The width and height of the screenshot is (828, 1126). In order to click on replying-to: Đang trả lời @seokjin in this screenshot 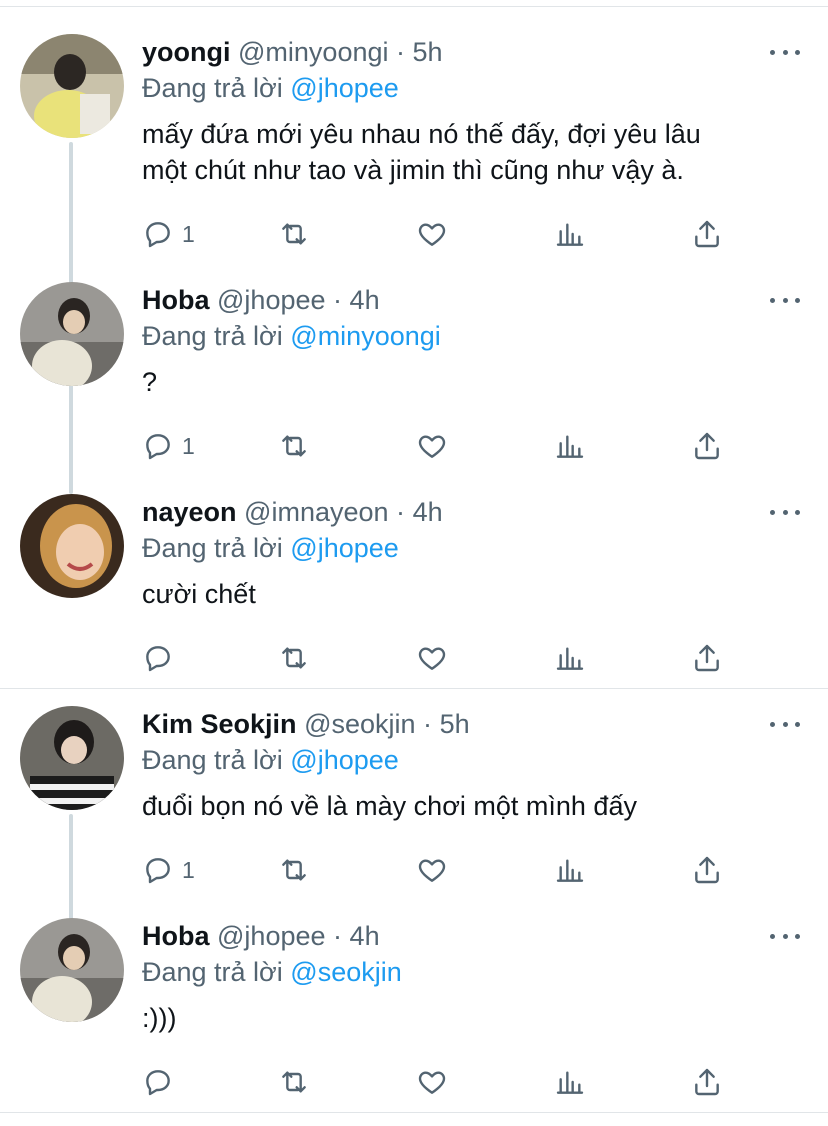, I will do `click(272, 972)`.